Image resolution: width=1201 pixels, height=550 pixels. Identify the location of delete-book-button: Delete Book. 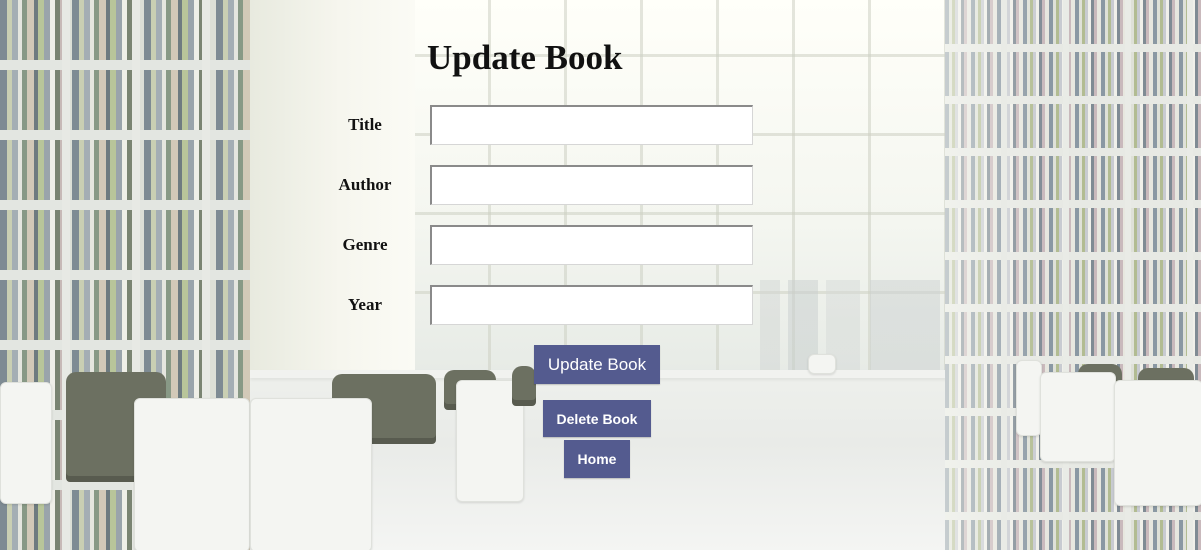
(597, 418).